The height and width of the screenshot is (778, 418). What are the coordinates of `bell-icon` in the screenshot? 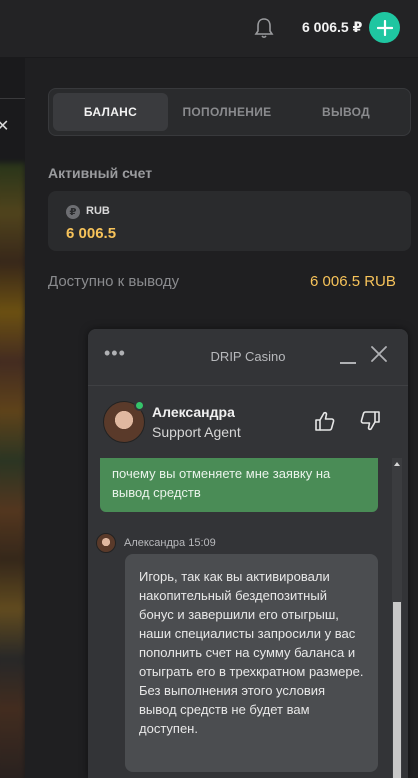 It's located at (264, 28).